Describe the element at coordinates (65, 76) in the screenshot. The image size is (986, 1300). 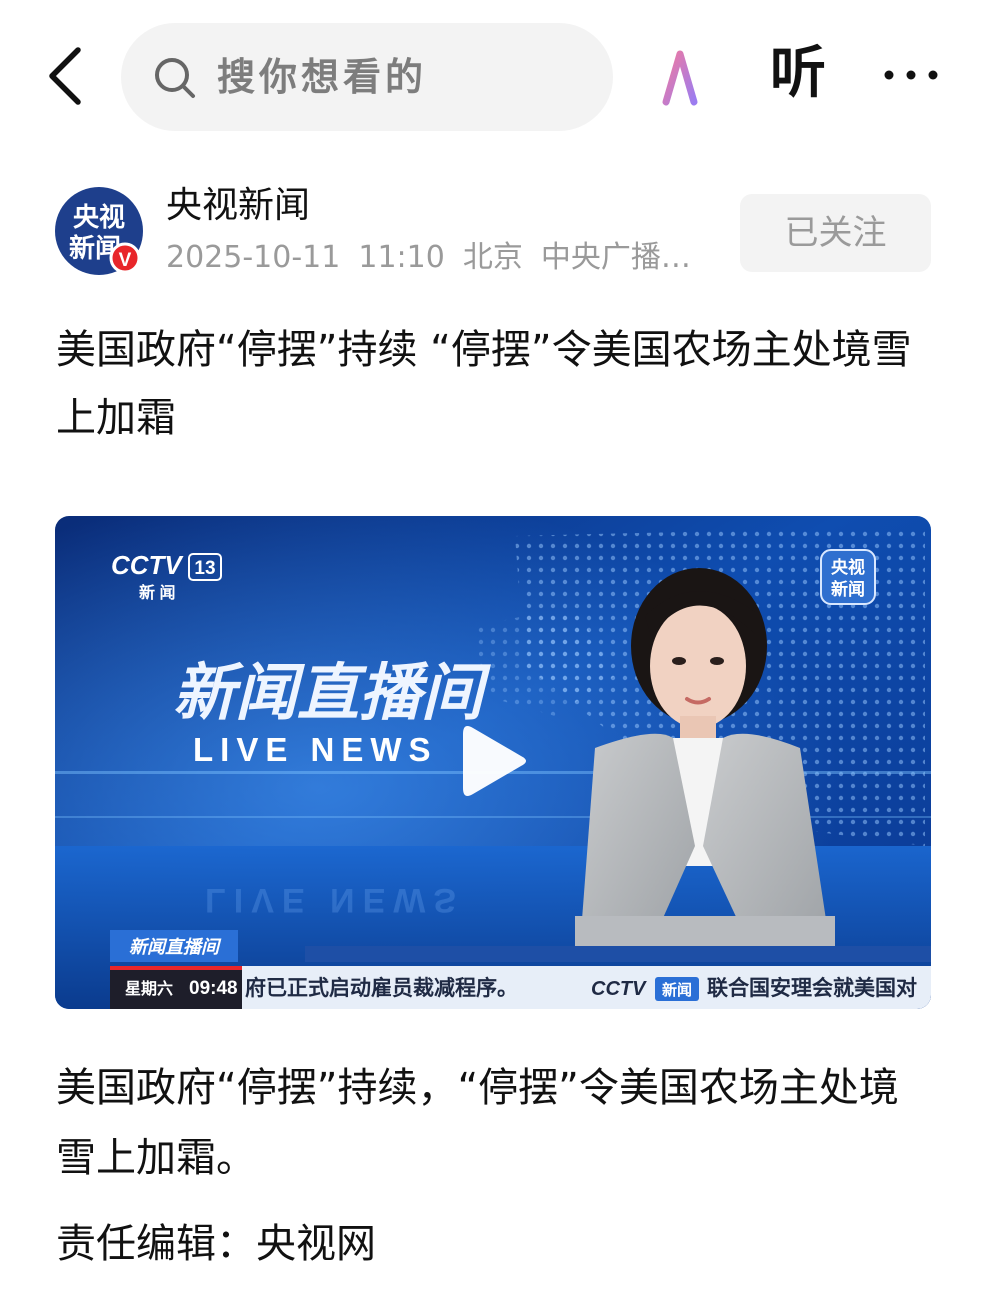
I see `chevron-left-icon` at that location.